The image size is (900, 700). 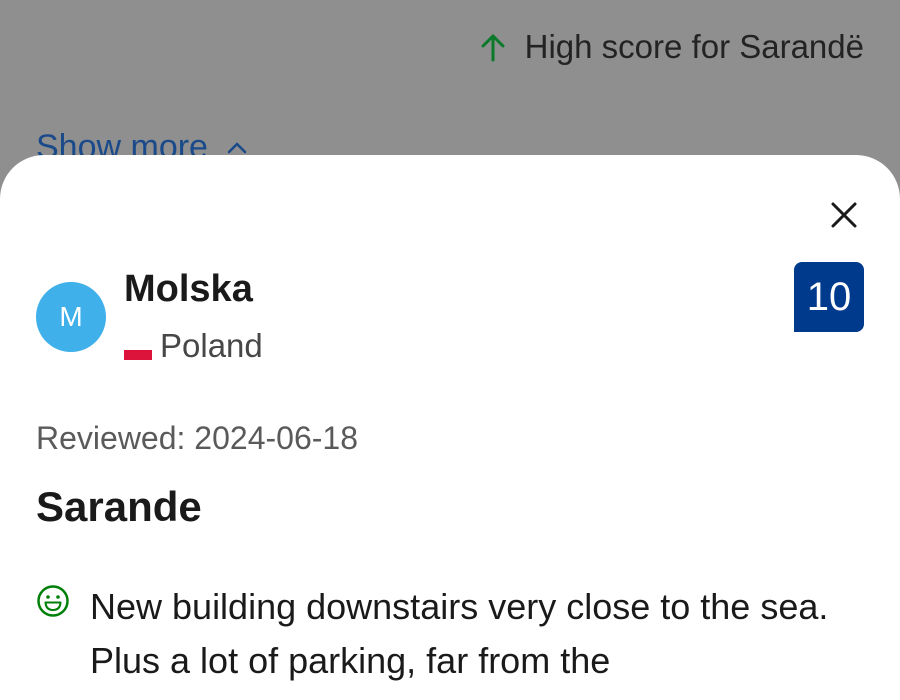 What do you see at coordinates (211, 345) in the screenshot?
I see `country-label: Poland` at bounding box center [211, 345].